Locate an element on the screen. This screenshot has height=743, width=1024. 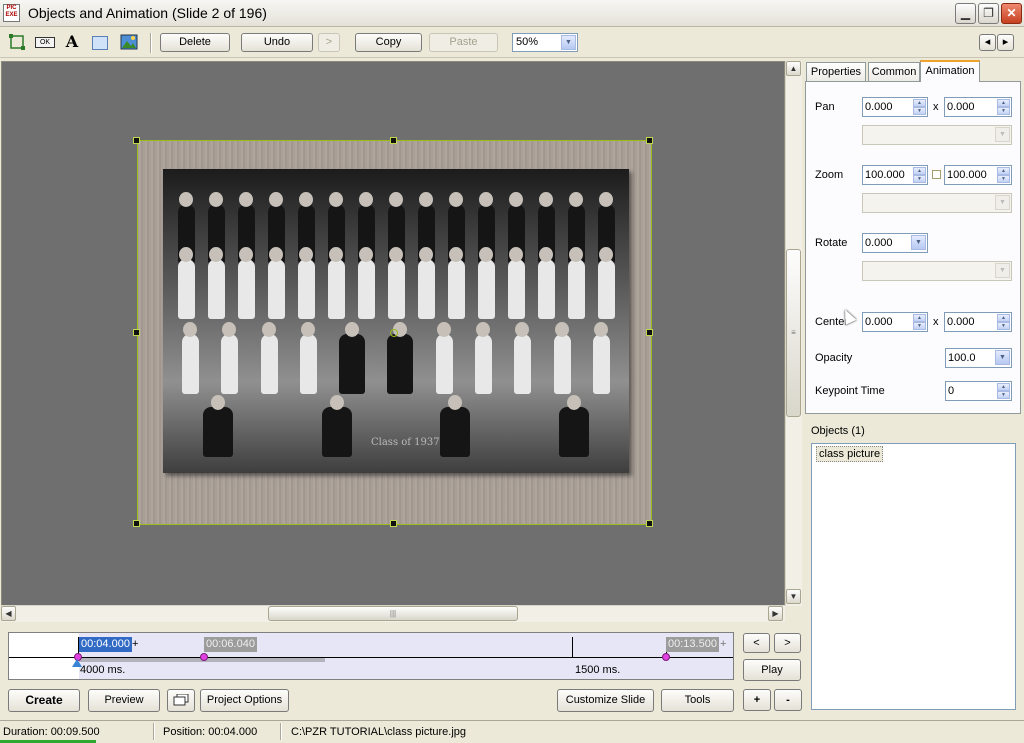
remove-object-button: - is located at coordinates (788, 700).